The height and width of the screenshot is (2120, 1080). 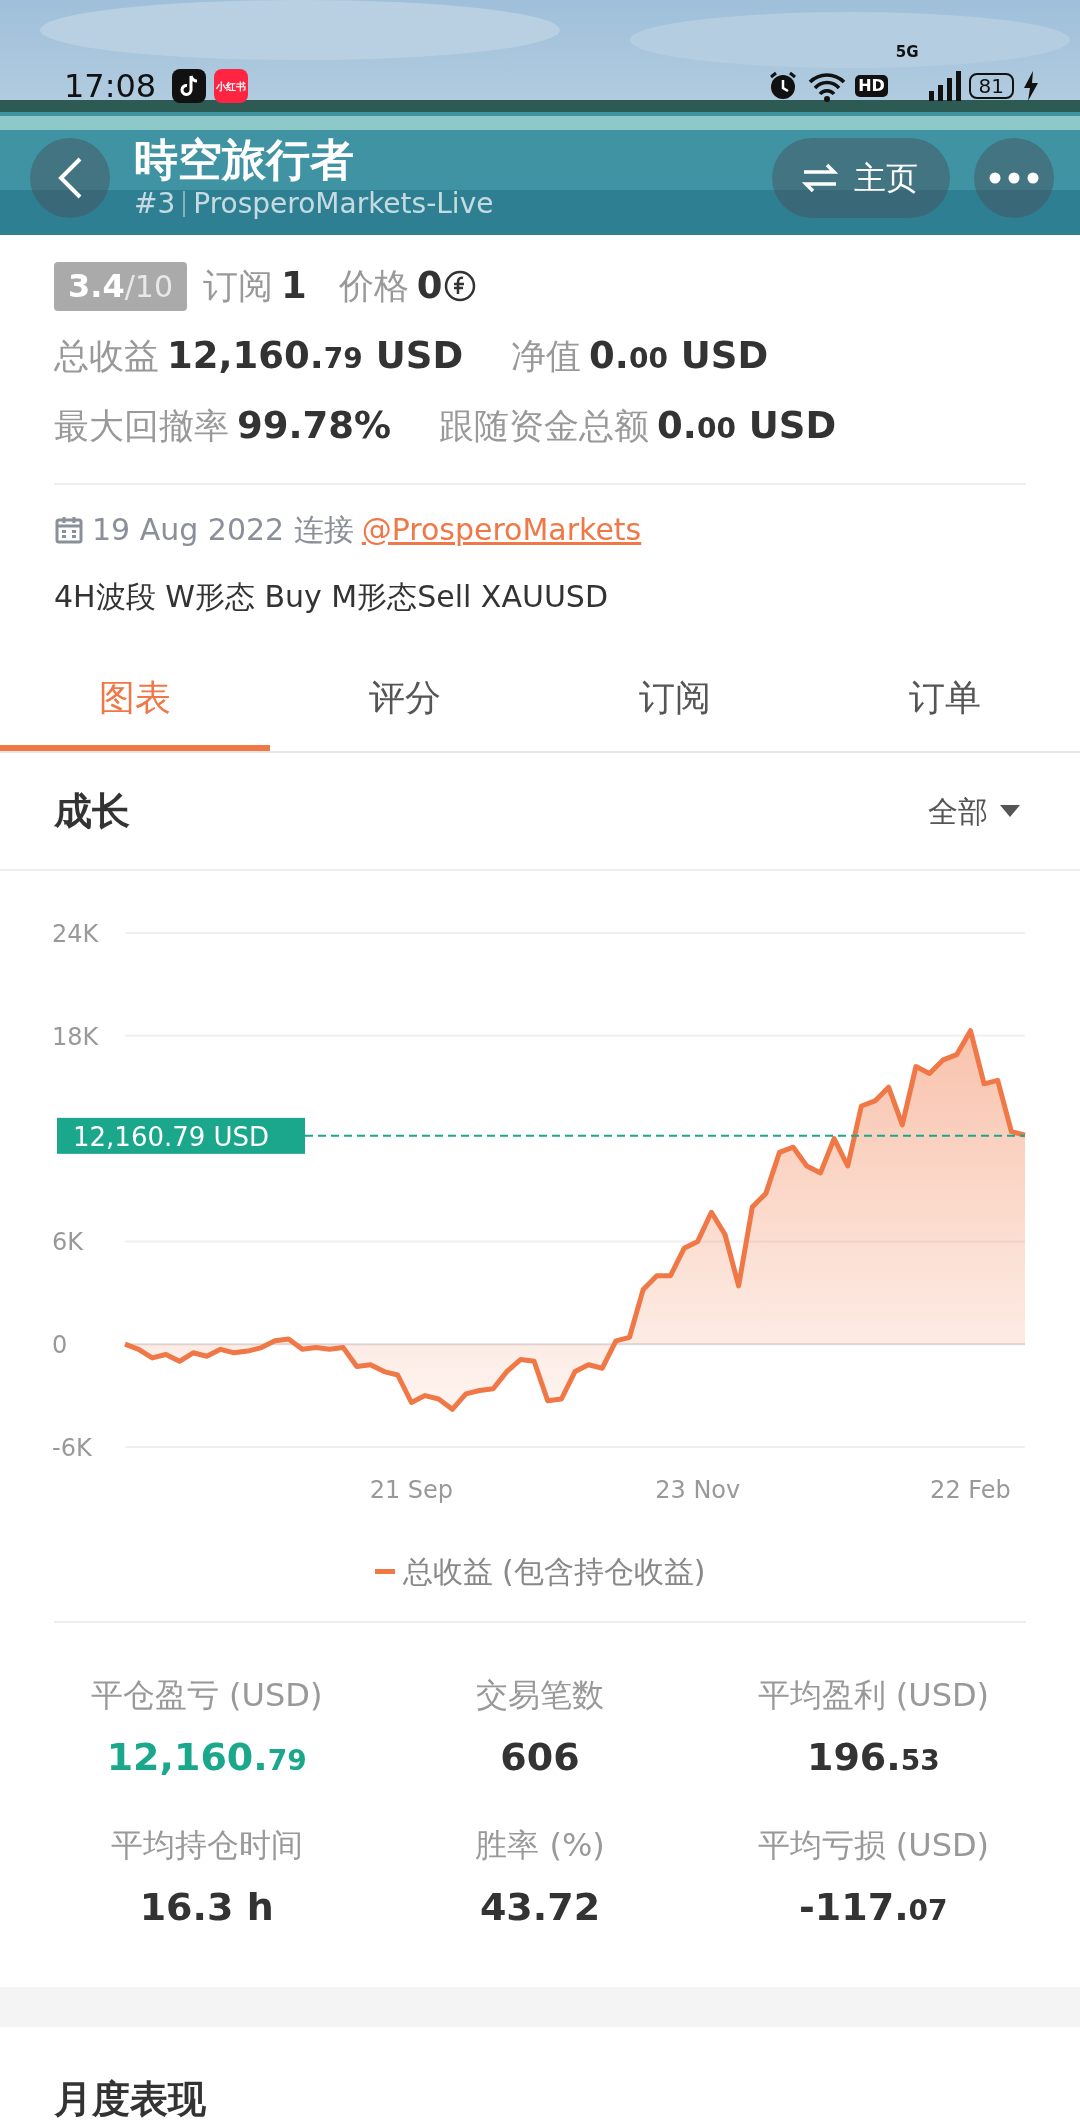 I want to click on connect-date: 19 Aug 2022 连接, so click(x=223, y=530).